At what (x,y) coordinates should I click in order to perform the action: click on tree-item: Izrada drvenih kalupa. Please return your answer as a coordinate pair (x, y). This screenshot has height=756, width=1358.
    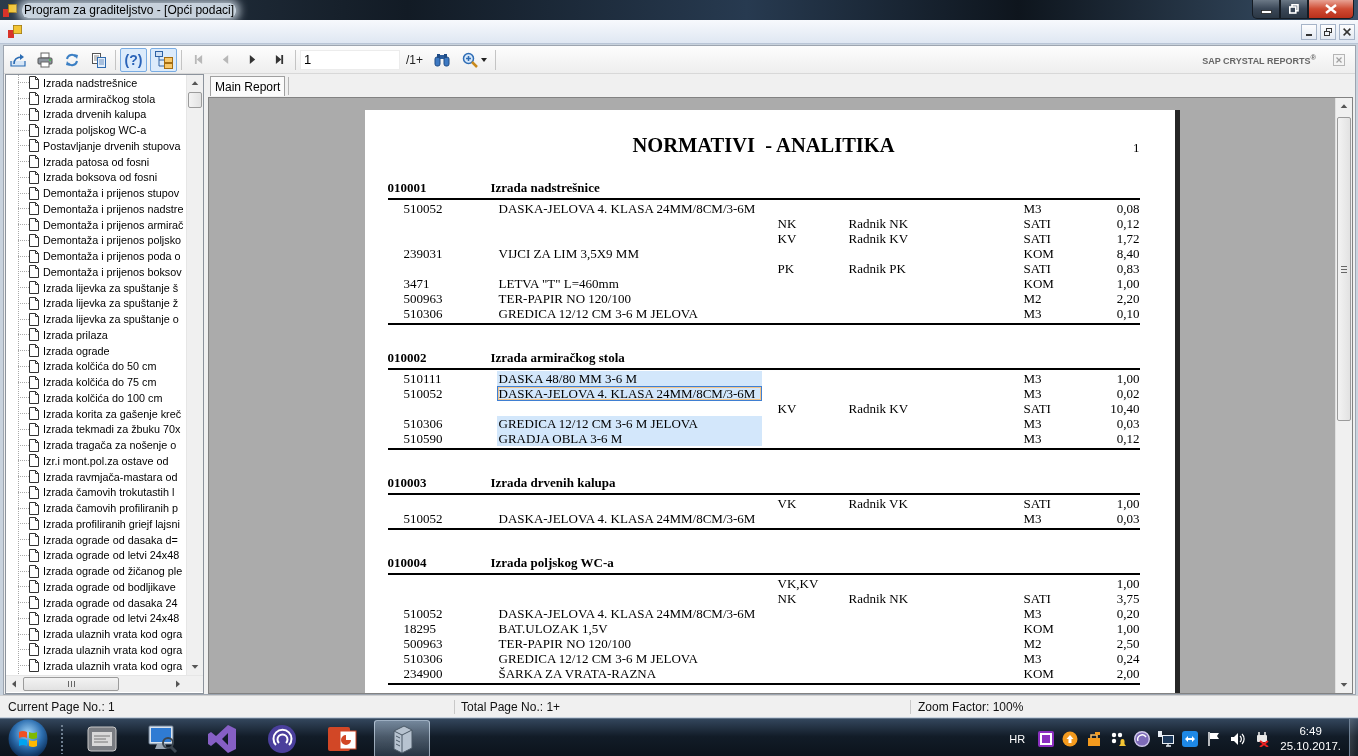
    Looking at the image, I should click on (88, 114).